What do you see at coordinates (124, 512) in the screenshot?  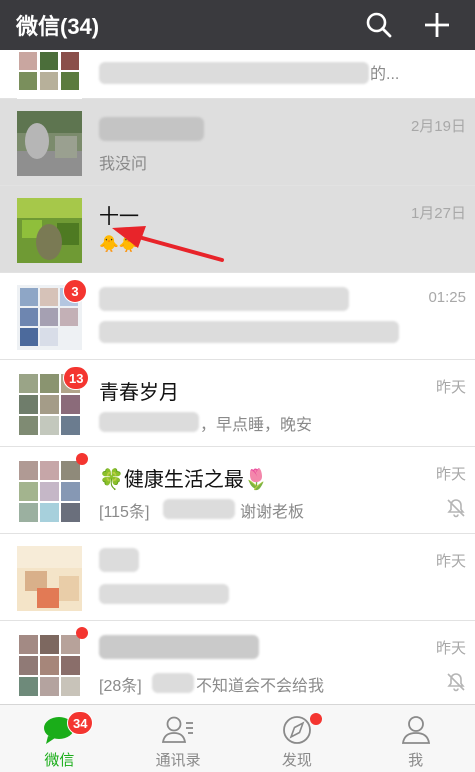 I see `chat-preview: [115条]` at bounding box center [124, 512].